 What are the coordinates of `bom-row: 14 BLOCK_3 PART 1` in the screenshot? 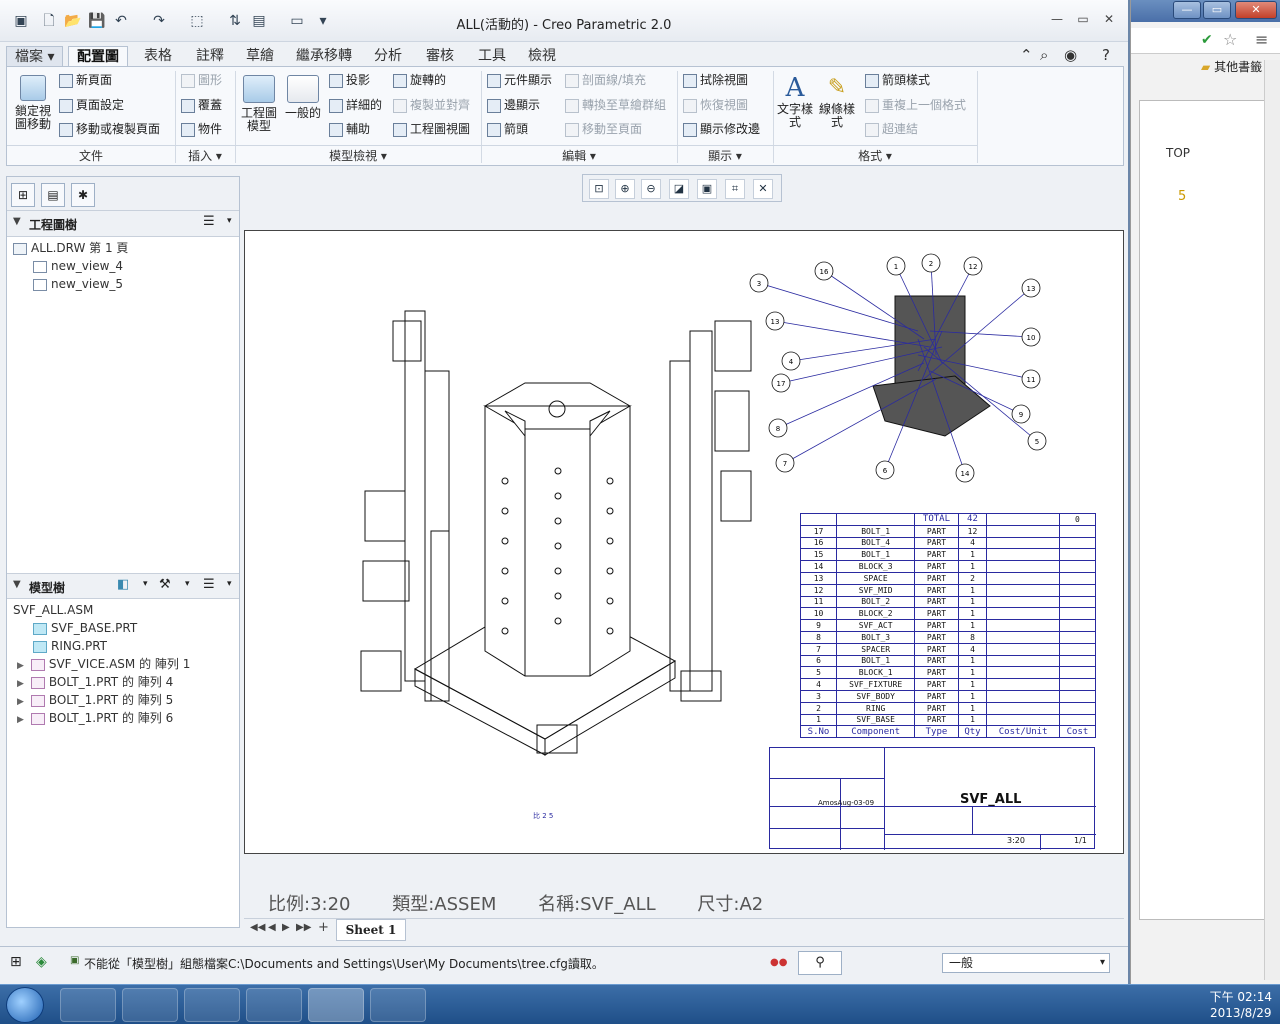 It's located at (948, 566).